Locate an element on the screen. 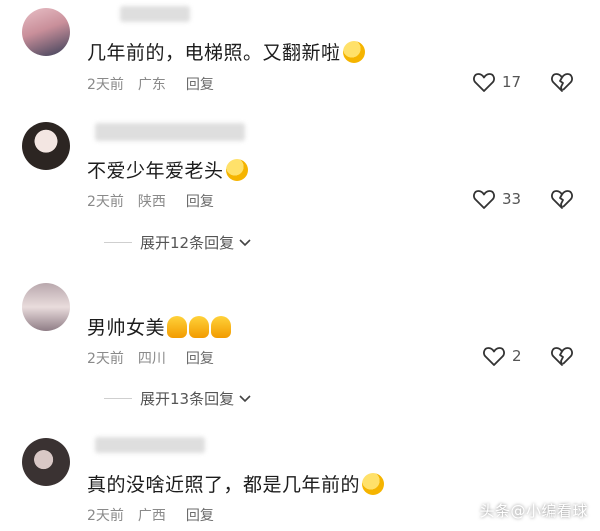 The height and width of the screenshot is (531, 600). comment-meta: 2天前 陕西 回复 is located at coordinates (157, 201).